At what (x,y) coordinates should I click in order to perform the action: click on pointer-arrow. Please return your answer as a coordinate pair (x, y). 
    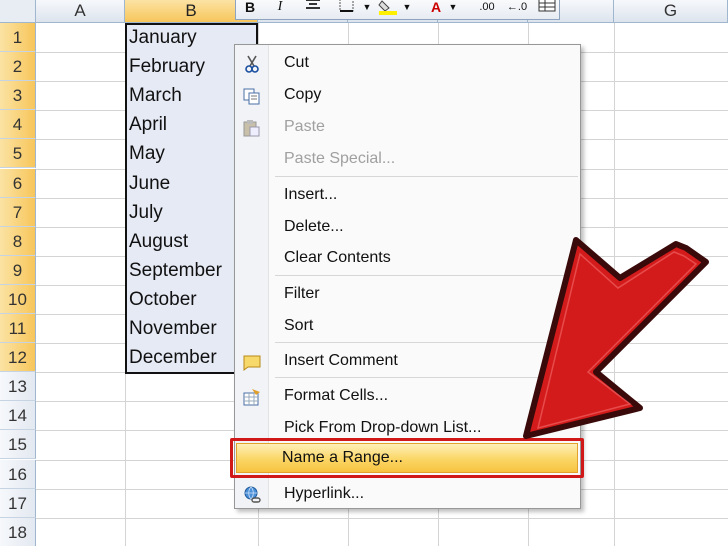
    Looking at the image, I should click on (616, 338).